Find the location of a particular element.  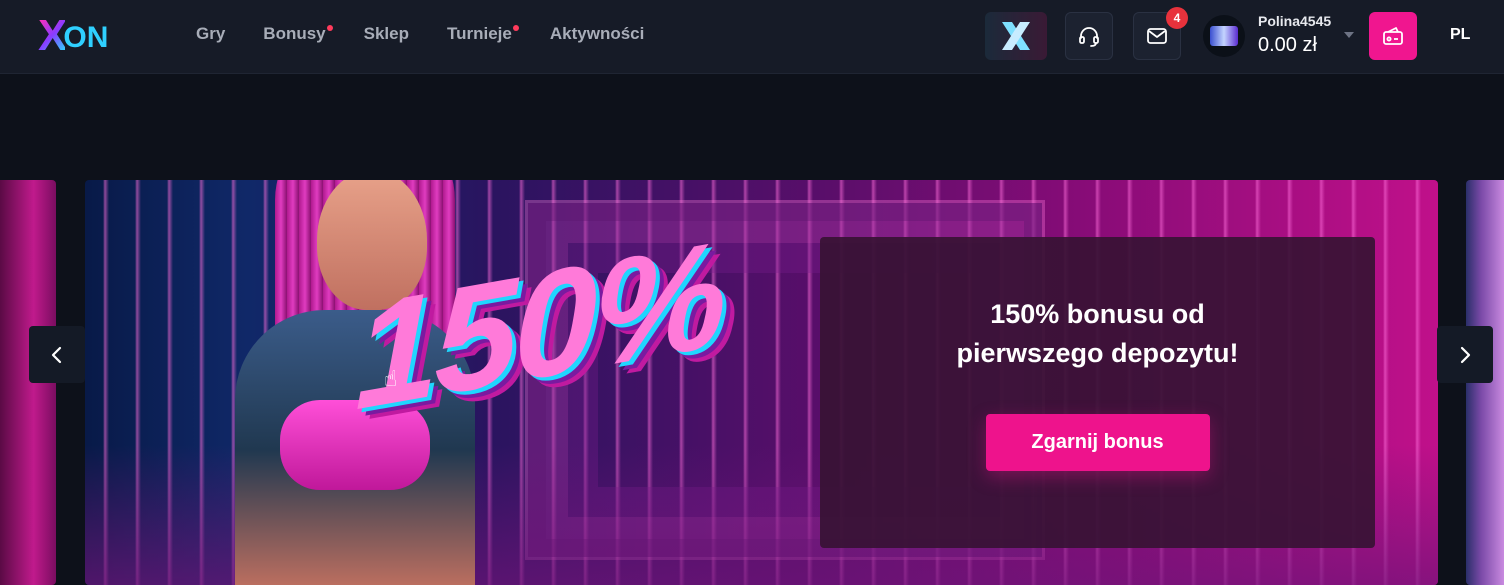

nav-item-bonusy: Bonusy is located at coordinates (298, 34).